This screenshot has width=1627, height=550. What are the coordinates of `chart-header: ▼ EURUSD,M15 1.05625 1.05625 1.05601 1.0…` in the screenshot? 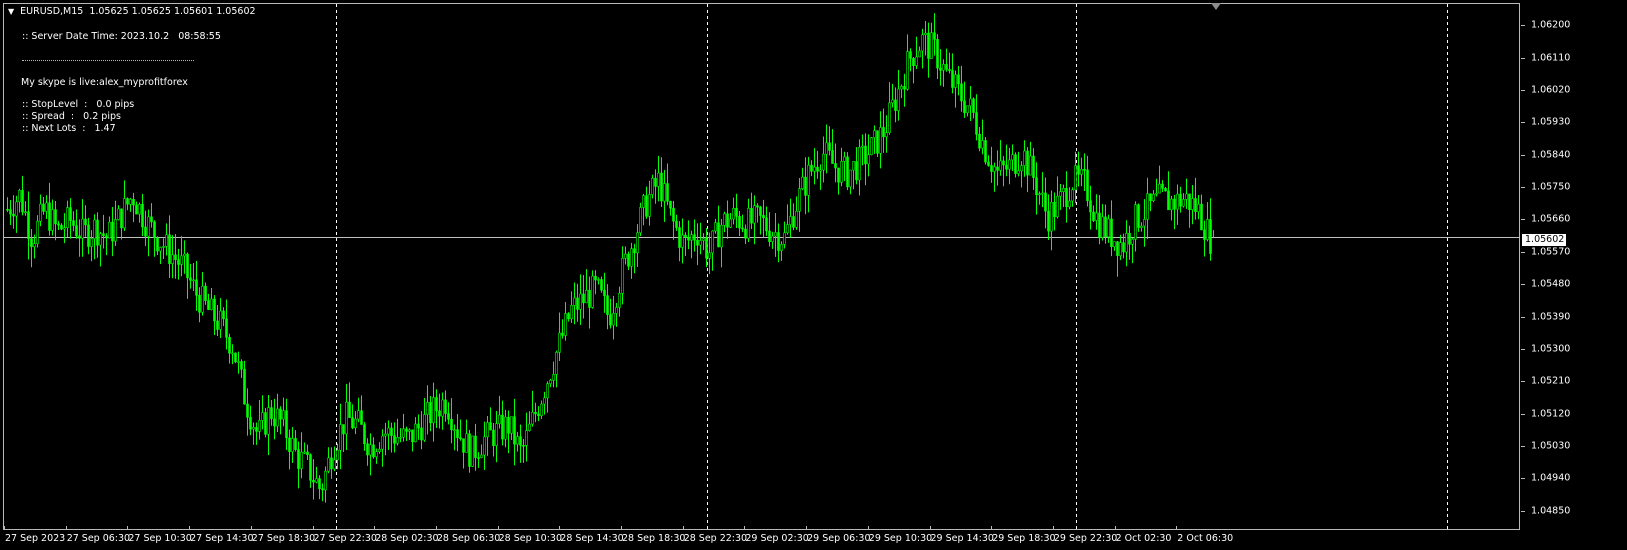 It's located at (132, 11).